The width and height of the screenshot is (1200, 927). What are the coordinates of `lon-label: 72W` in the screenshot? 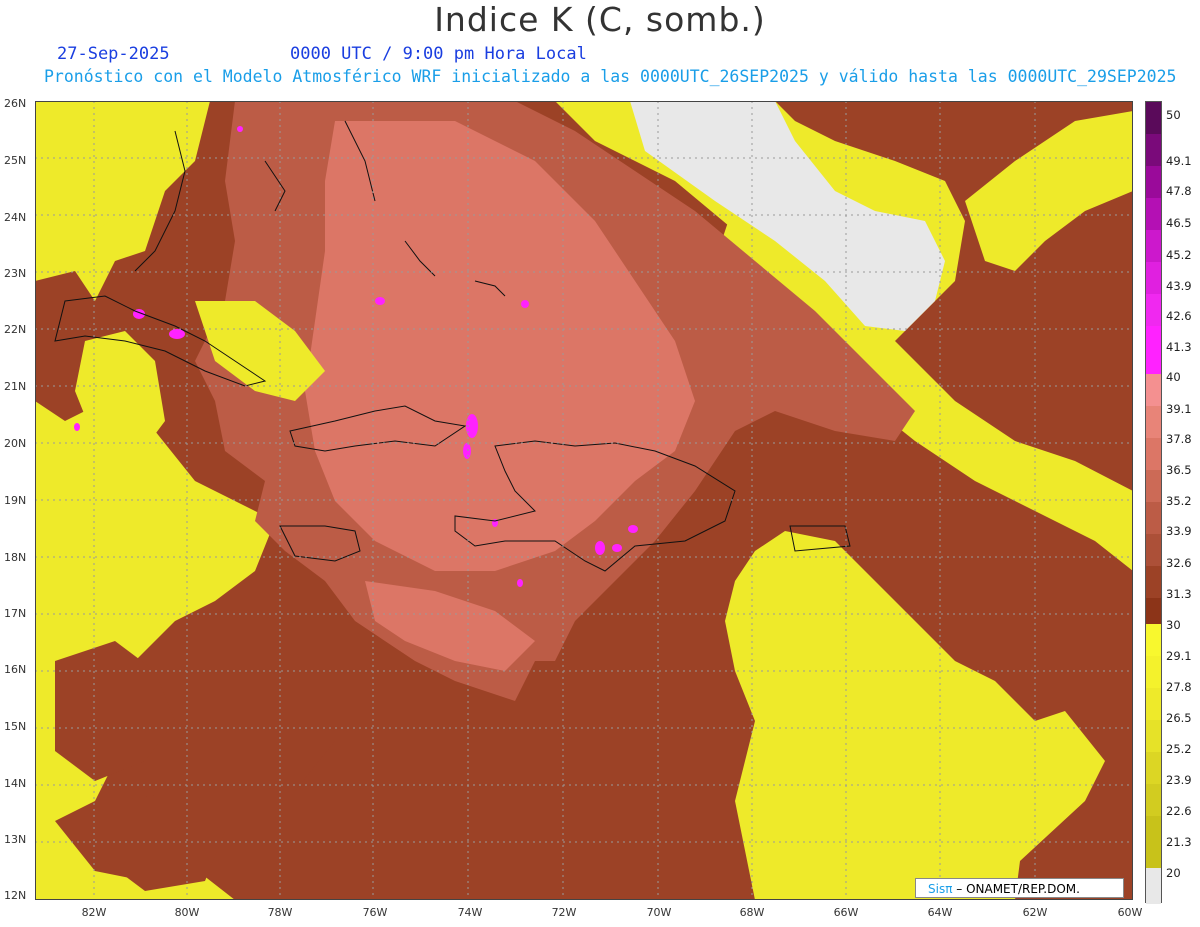 It's located at (564, 912).